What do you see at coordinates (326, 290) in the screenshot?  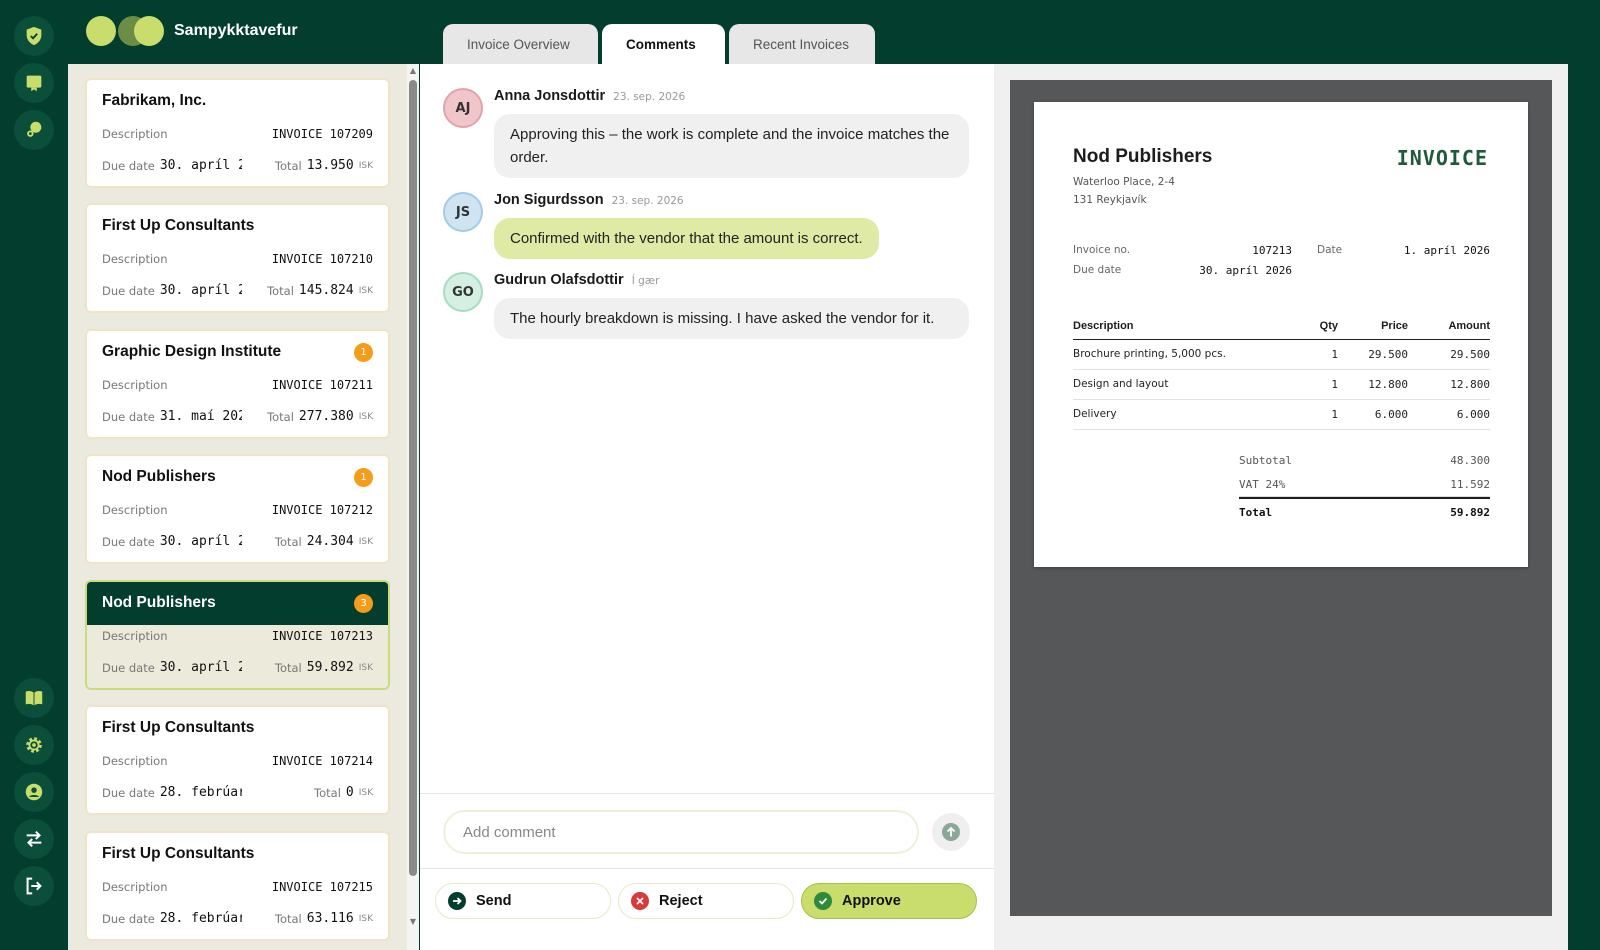 I see `total-amount: 145.824` at bounding box center [326, 290].